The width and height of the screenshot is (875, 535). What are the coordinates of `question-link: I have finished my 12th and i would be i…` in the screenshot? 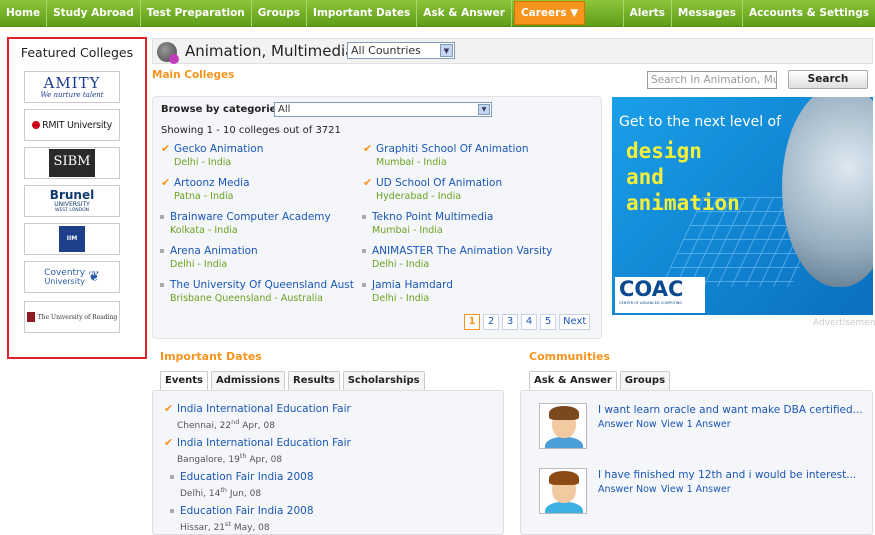 It's located at (727, 475).